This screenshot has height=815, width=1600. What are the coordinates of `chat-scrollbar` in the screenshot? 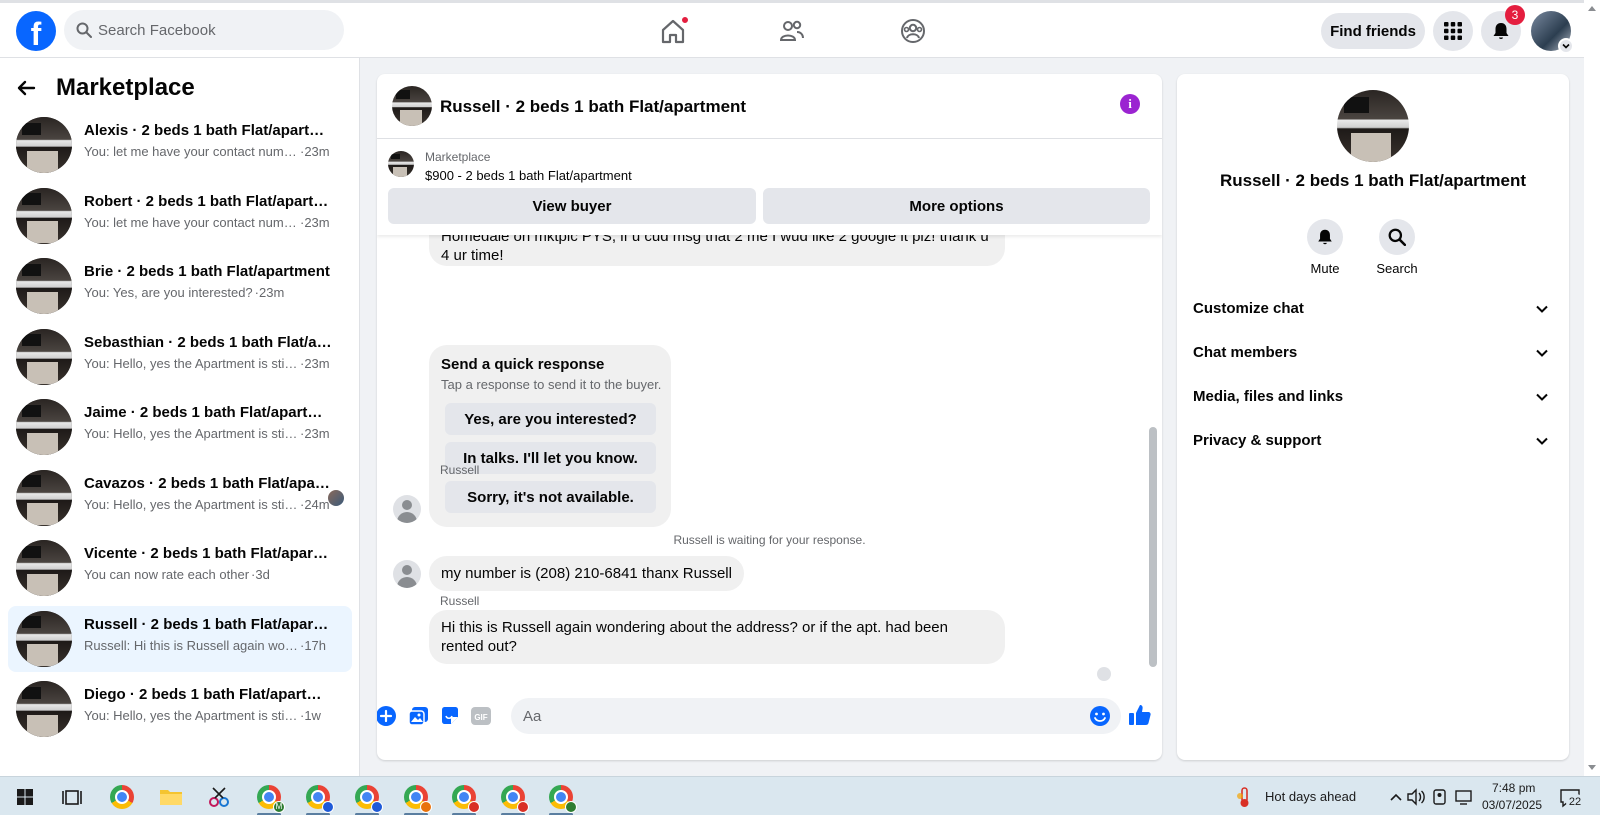 It's located at (1153, 460).